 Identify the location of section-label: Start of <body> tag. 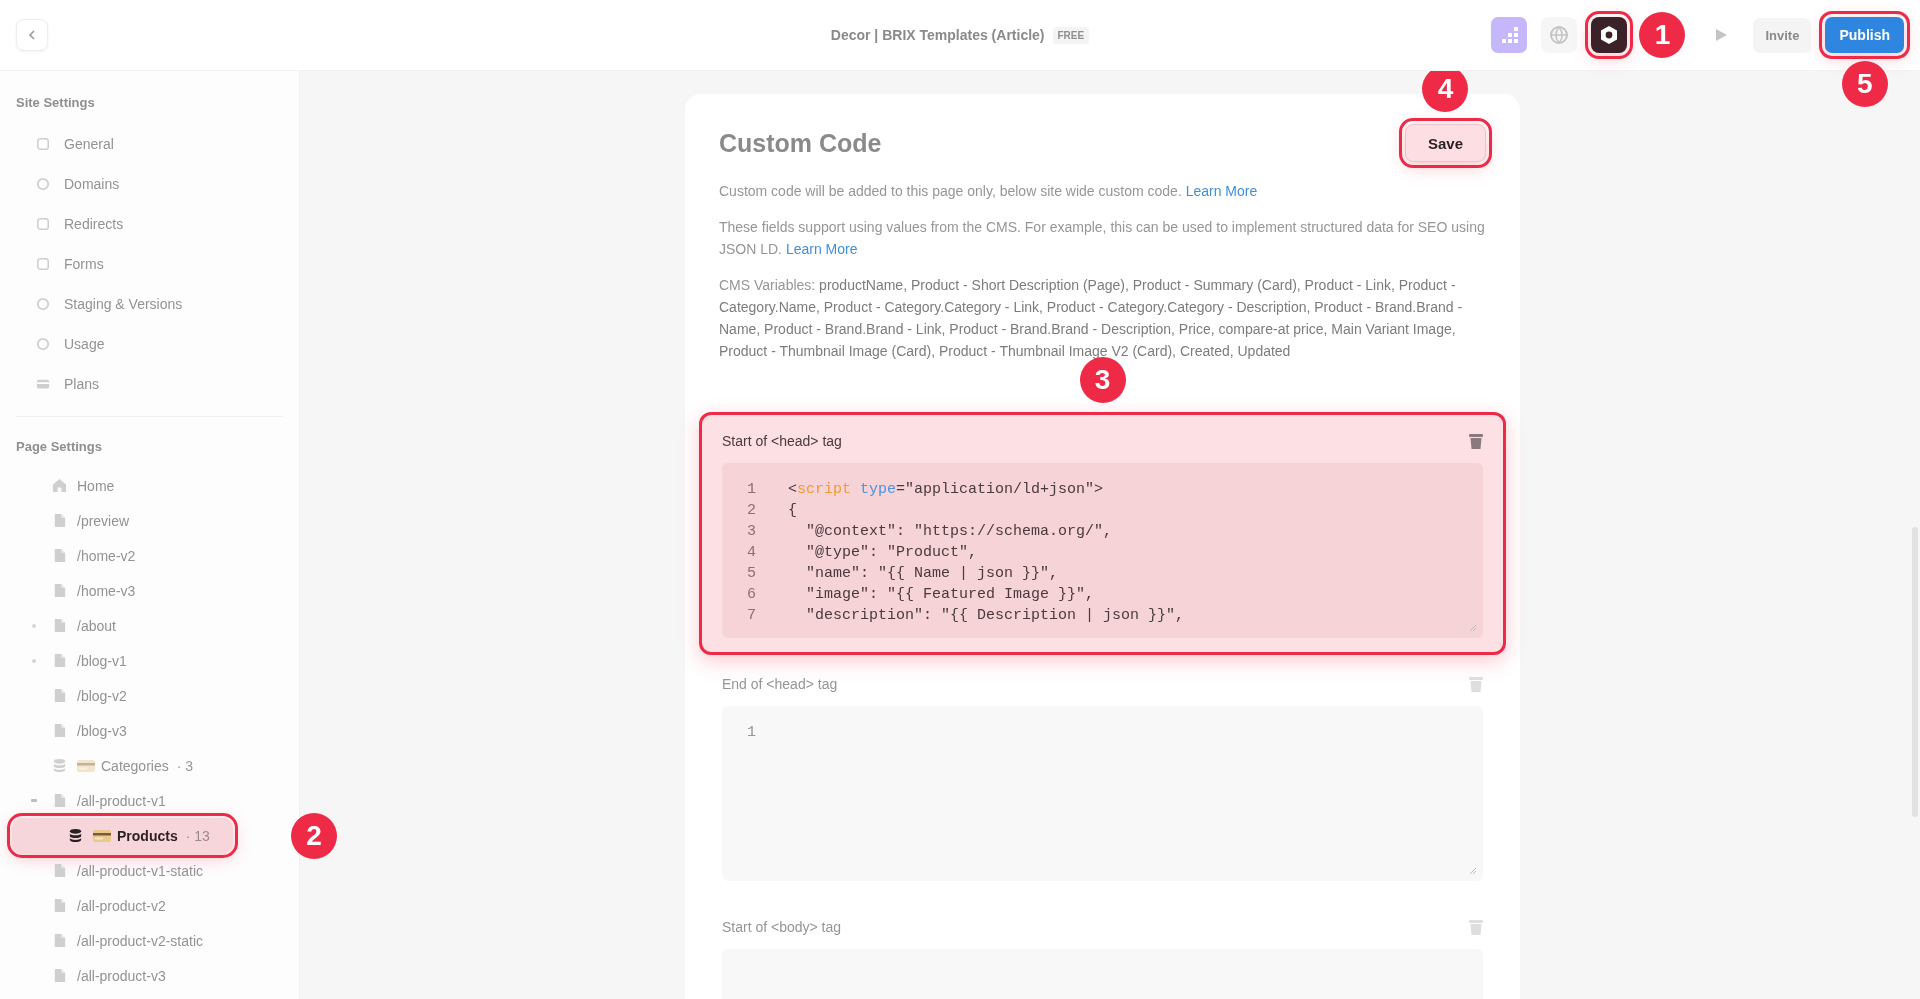
(782, 927).